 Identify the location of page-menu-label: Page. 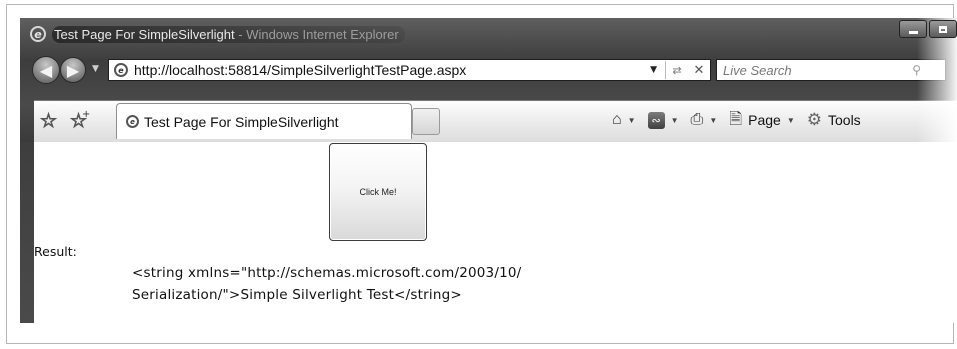
(764, 120).